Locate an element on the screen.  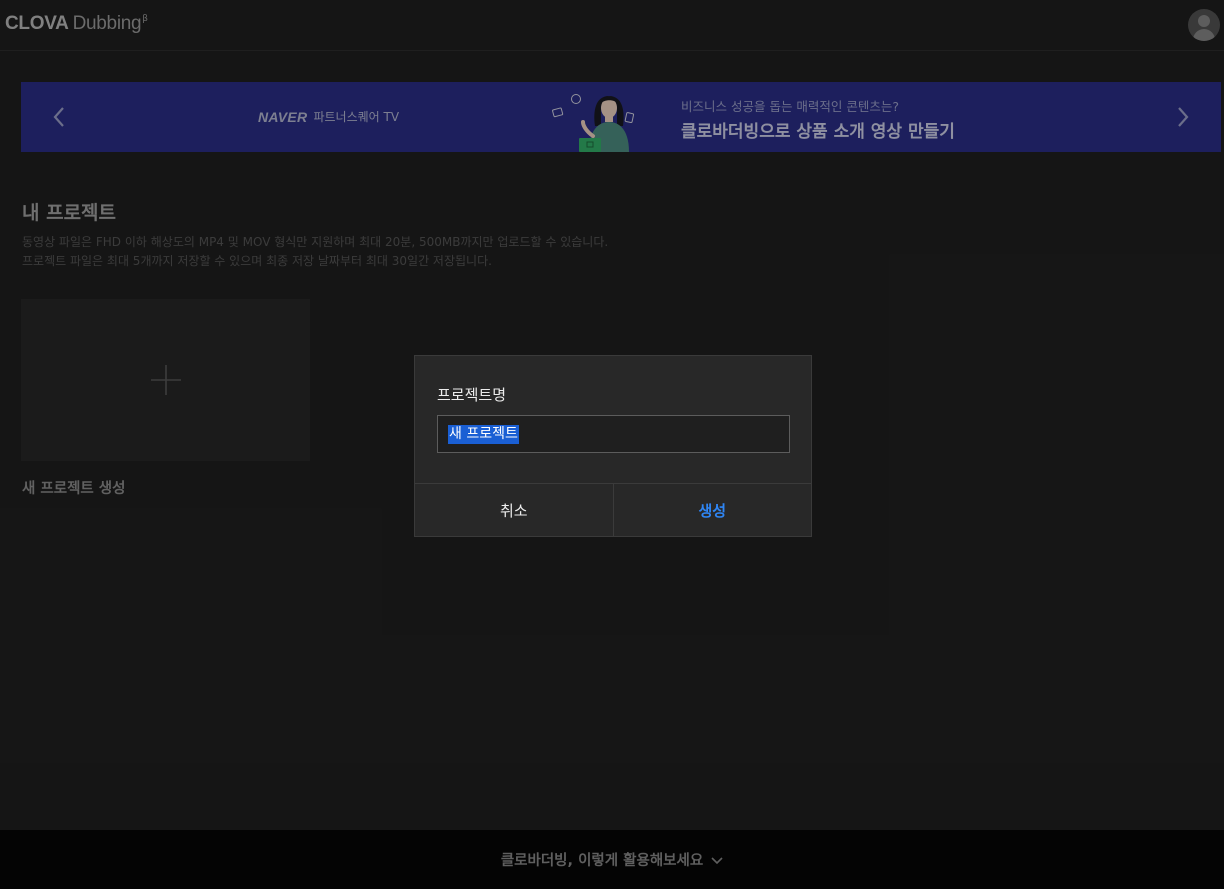
project-name-label: 프로젝트명 is located at coordinates (472, 395).